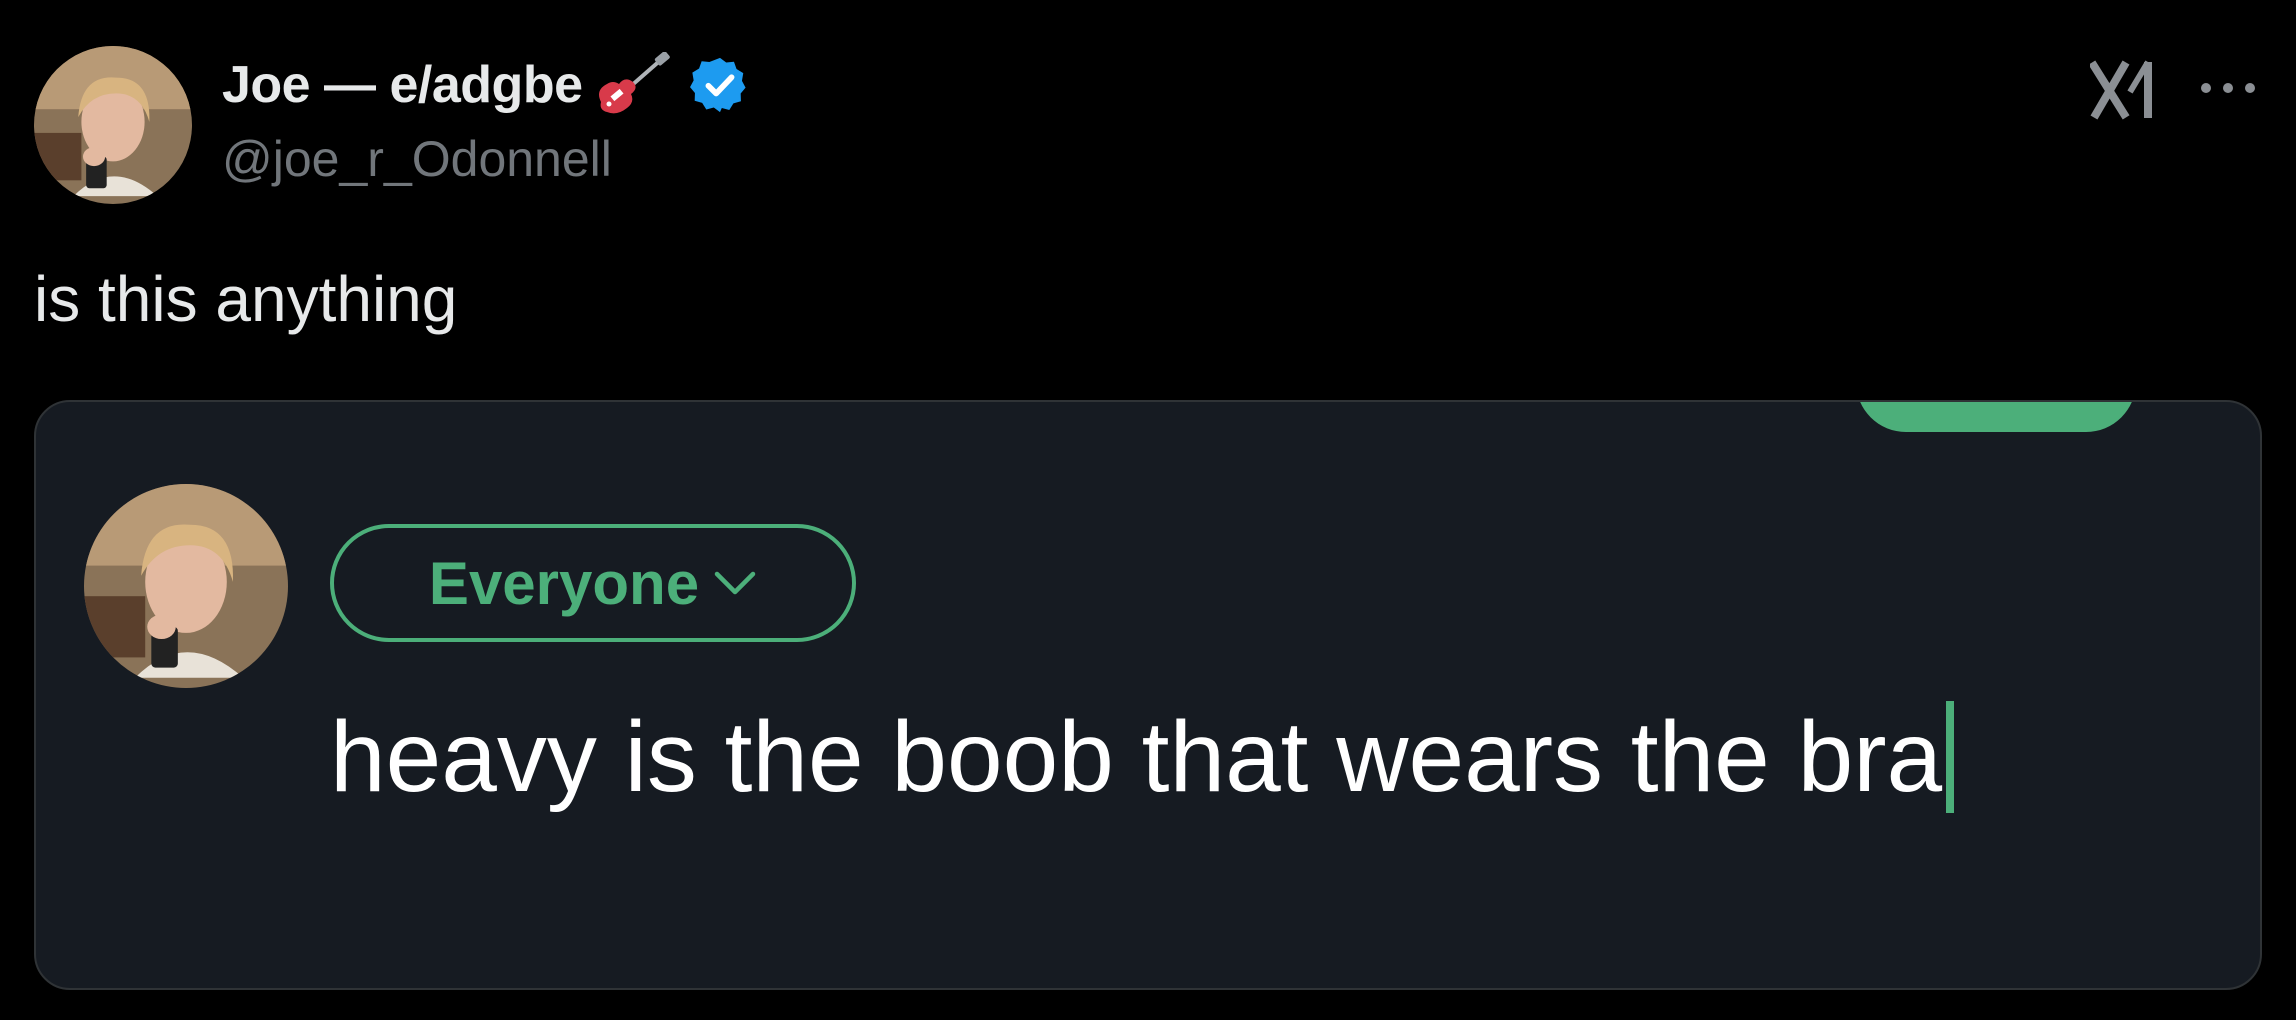  Describe the element at coordinates (1996, 417) in the screenshot. I see `post-button-partial` at that location.